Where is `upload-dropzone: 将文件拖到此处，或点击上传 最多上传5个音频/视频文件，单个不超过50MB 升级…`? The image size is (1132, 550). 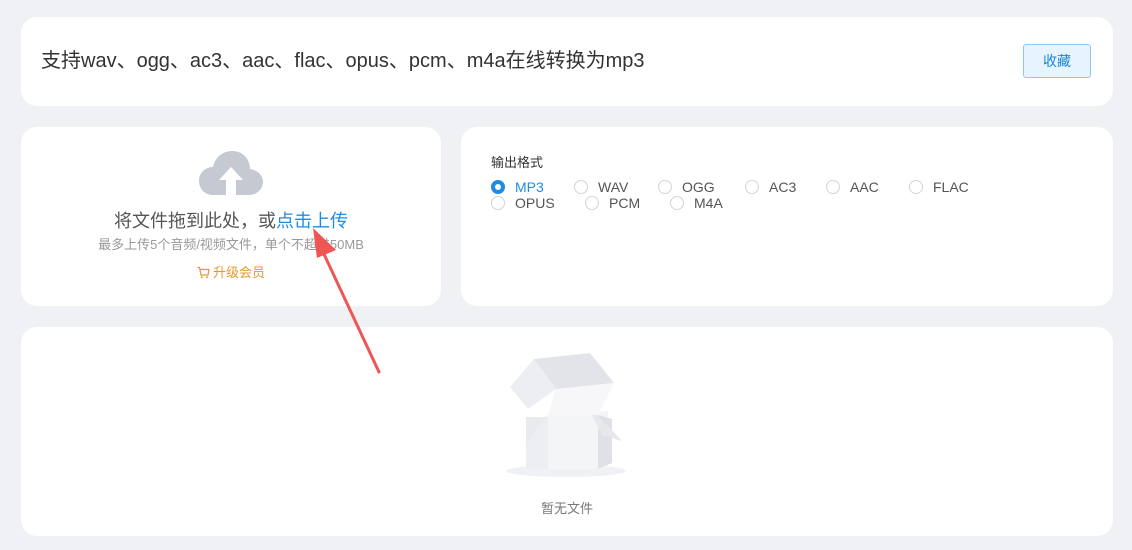 upload-dropzone: 将文件拖到此处，或点击上传 最多上传5个音频/视频文件，单个不超过50MB 升级… is located at coordinates (231, 216).